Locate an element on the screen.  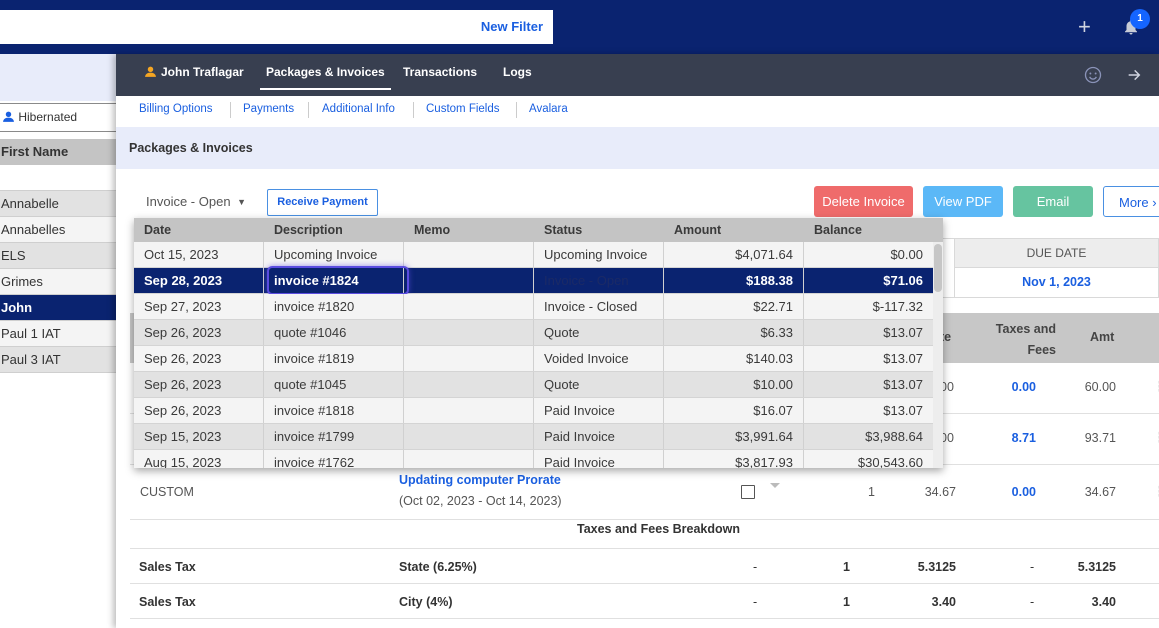
email-button: Email is located at coordinates (1053, 201).